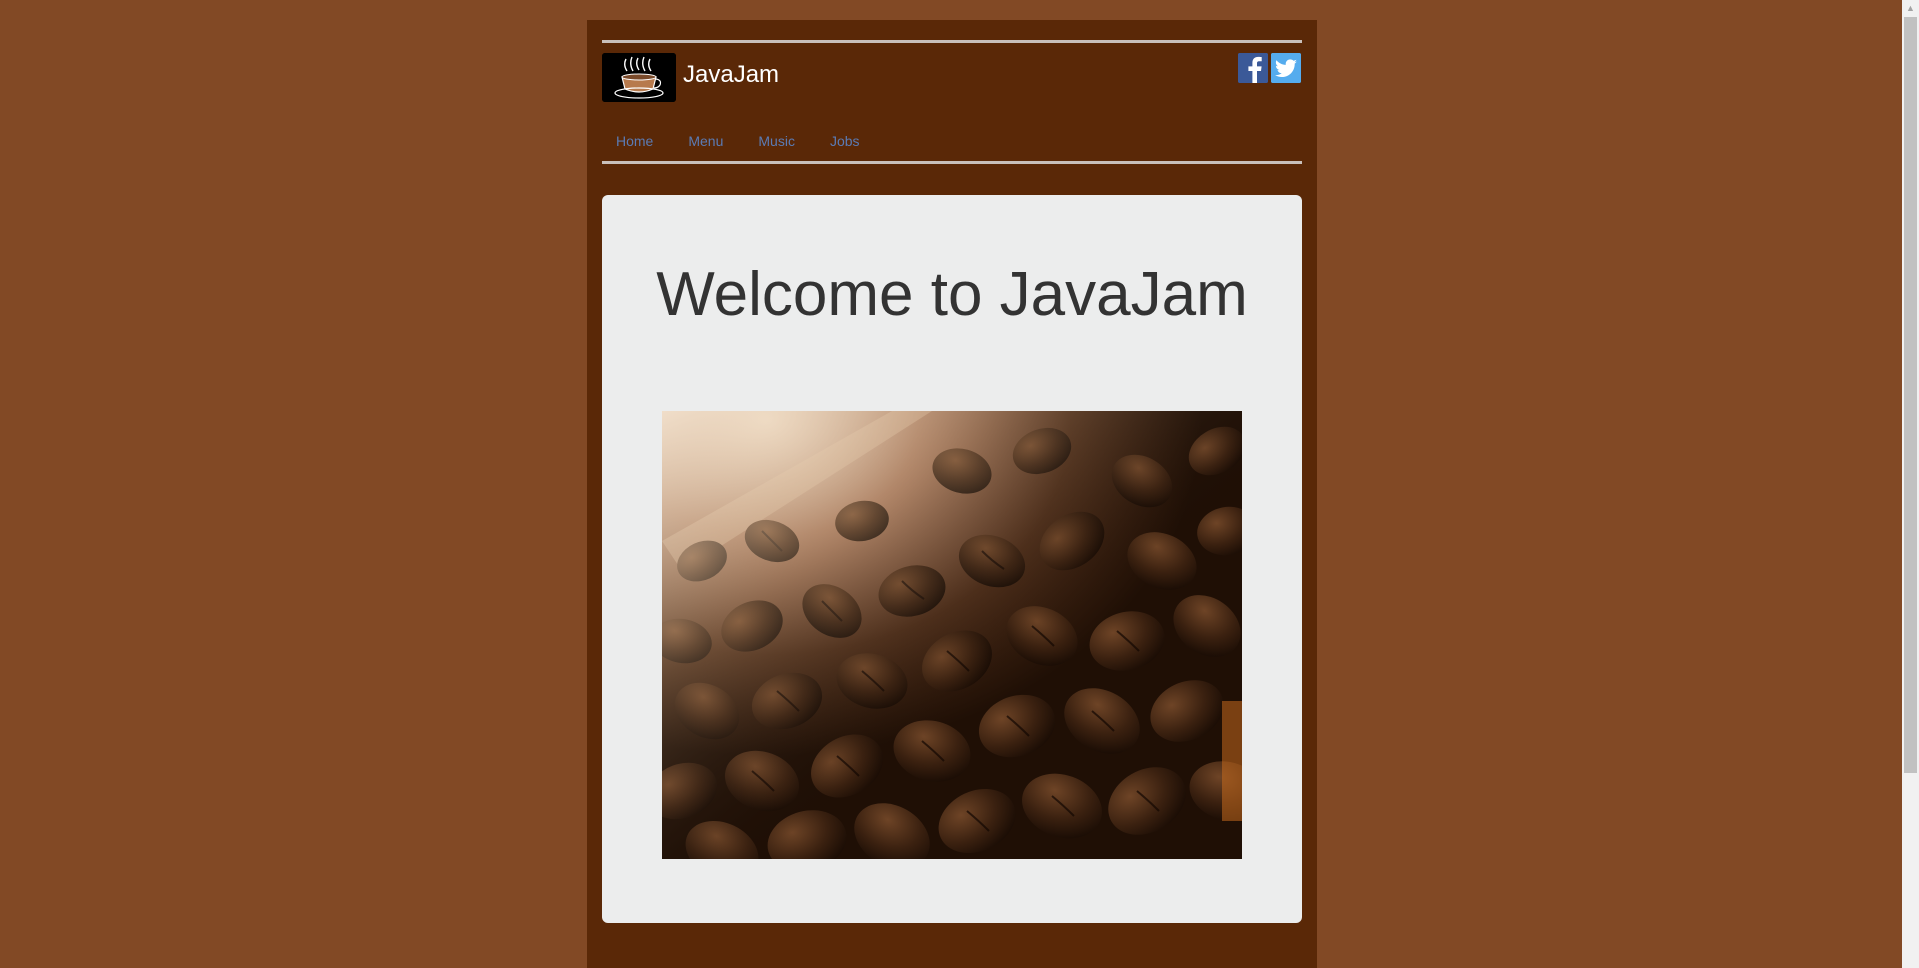  I want to click on twitter-icon, so click(1286, 68).